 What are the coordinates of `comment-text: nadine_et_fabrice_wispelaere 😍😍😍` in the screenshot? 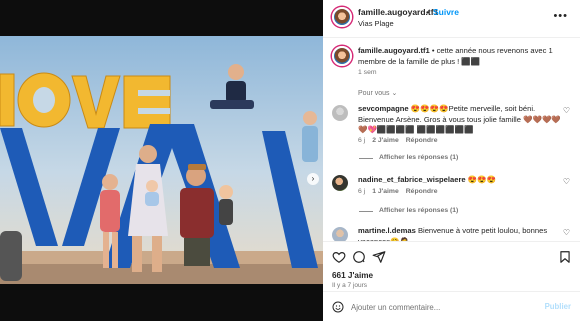 It's located at (460, 180).